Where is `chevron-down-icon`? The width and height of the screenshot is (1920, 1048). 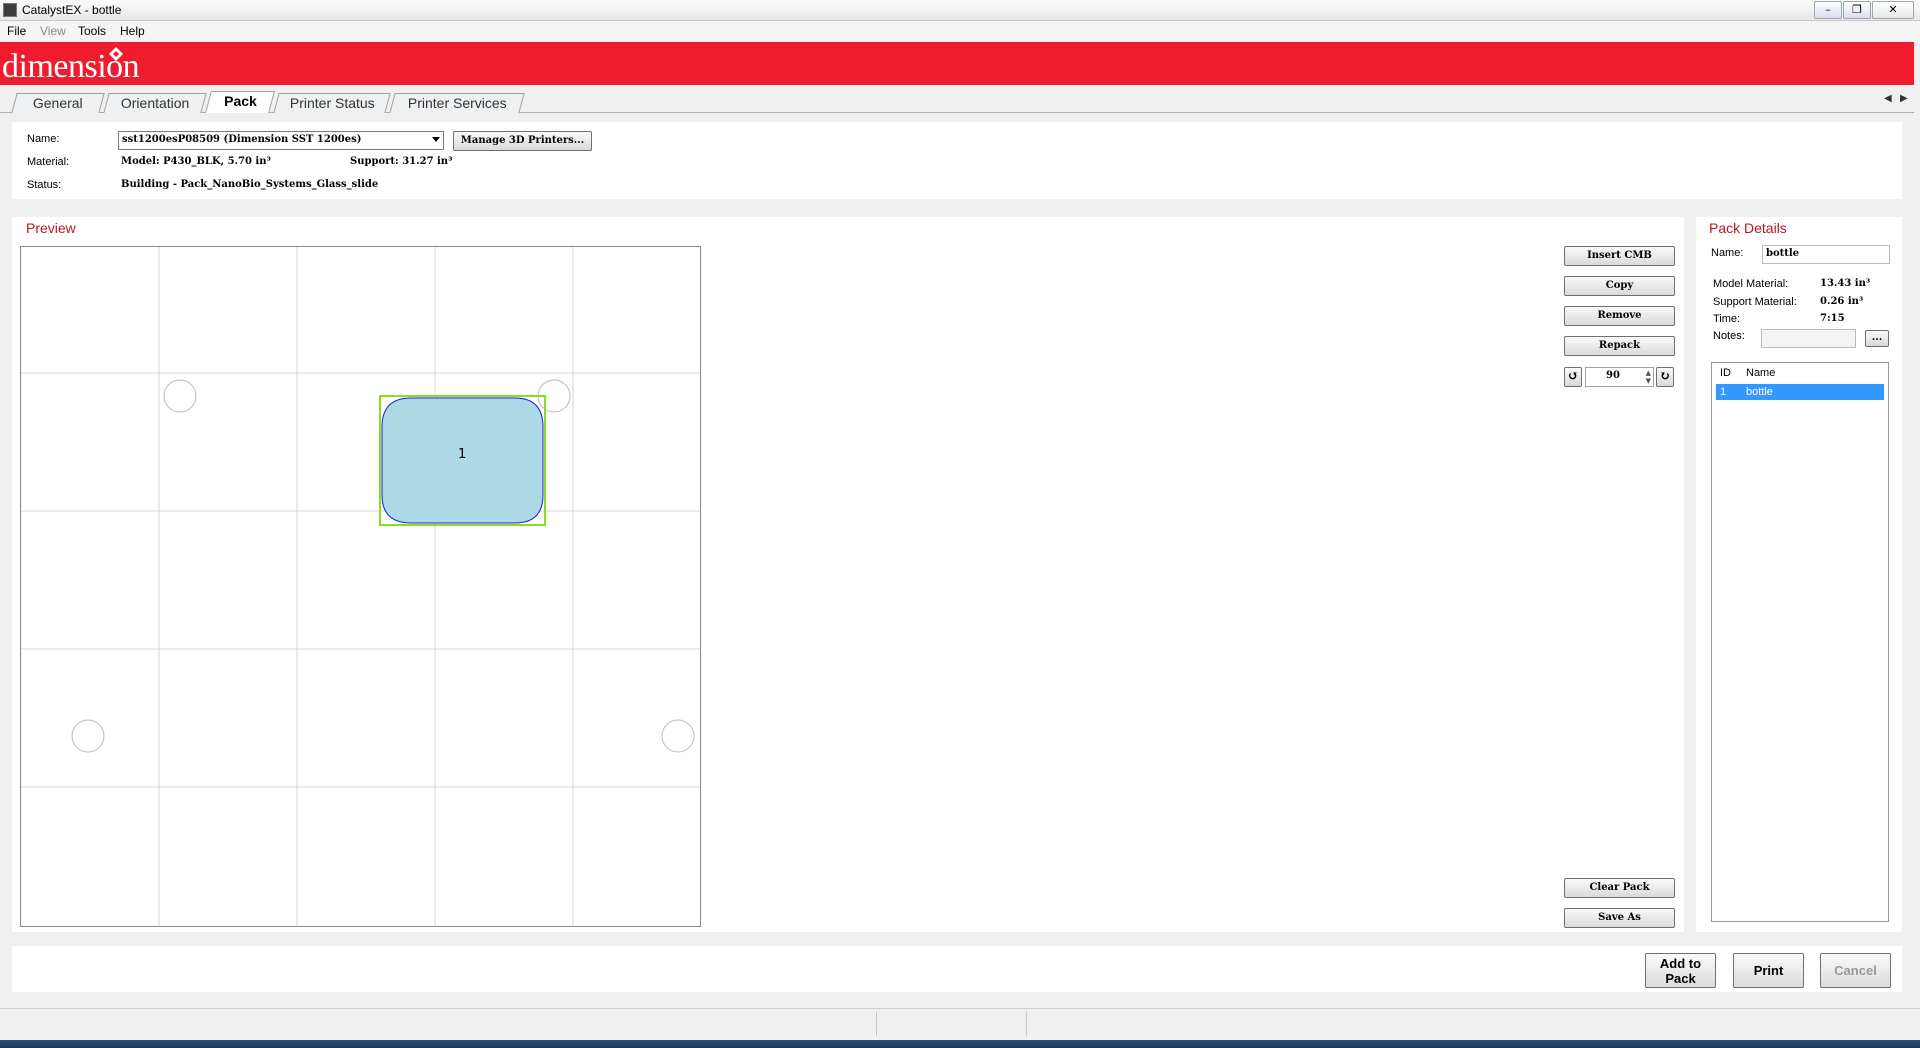
chevron-down-icon is located at coordinates (436, 139).